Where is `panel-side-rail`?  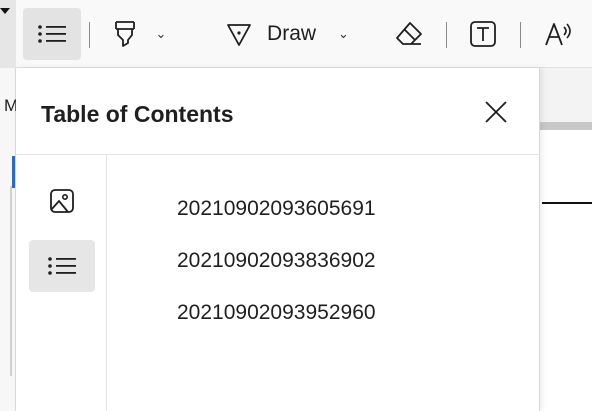 panel-side-rail is located at coordinates (61, 283).